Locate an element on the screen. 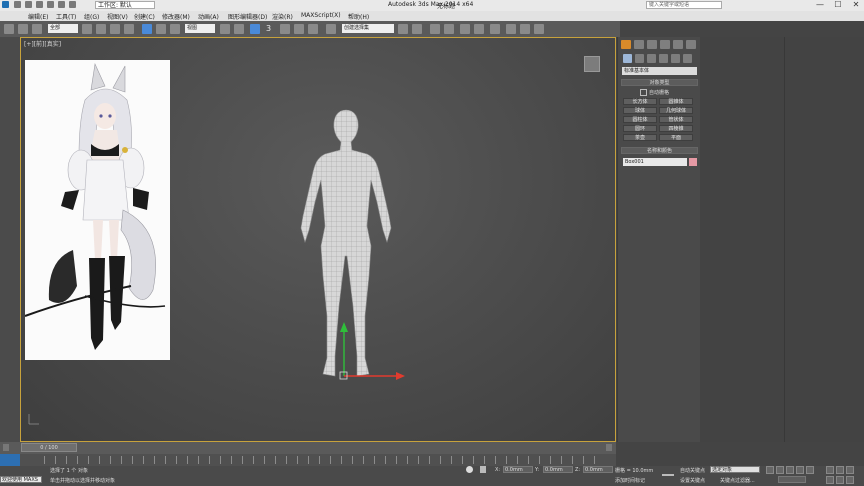  unlink-icon is located at coordinates (23, 29).